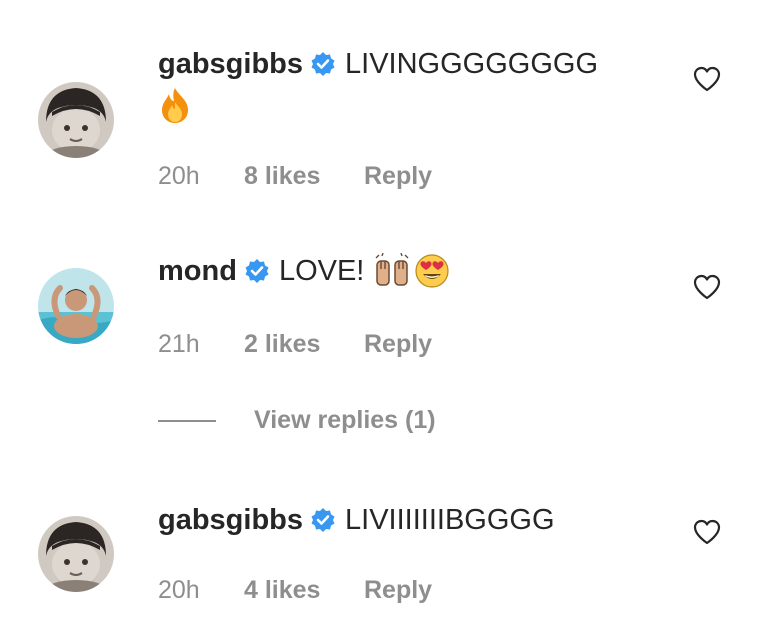  I want to click on comment-line: mond LOVE!, so click(304, 271).